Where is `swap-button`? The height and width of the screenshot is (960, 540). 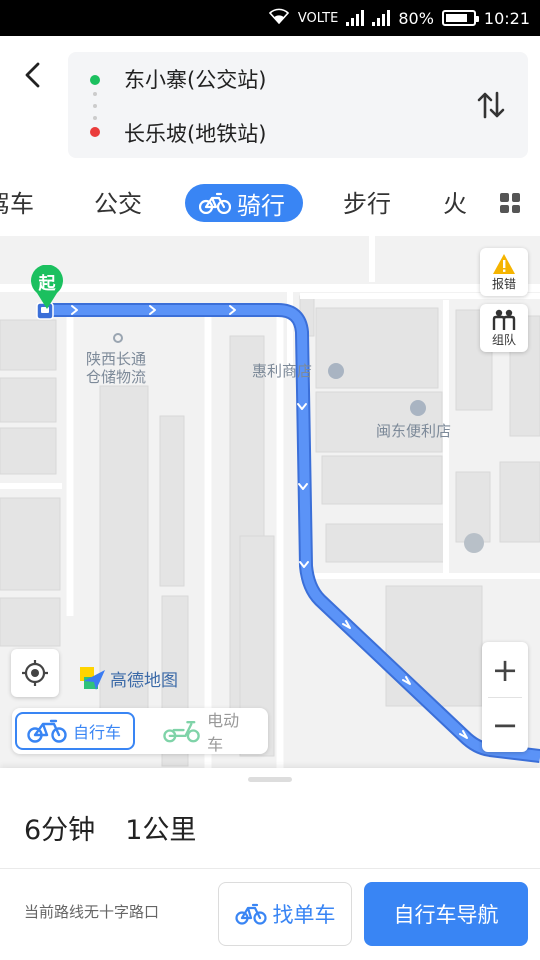
swap-button is located at coordinates (491, 105).